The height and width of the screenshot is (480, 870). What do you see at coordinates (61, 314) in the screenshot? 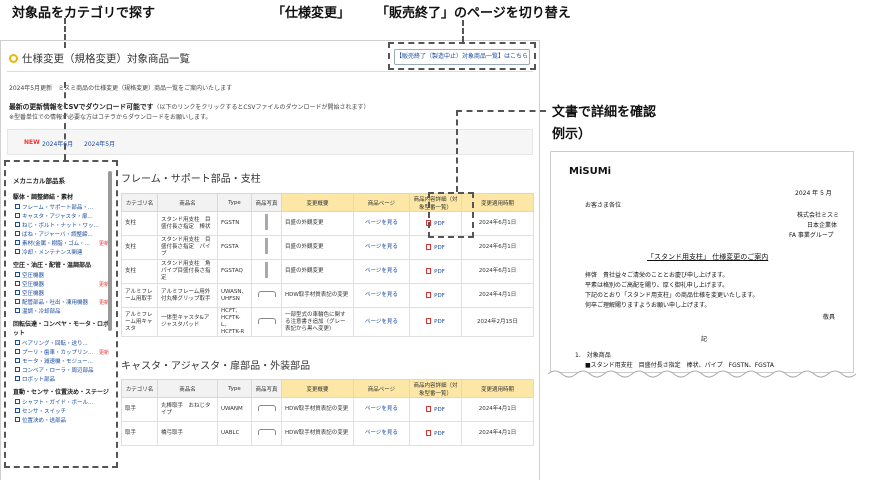
I see `highlight-sidebar` at bounding box center [61, 314].